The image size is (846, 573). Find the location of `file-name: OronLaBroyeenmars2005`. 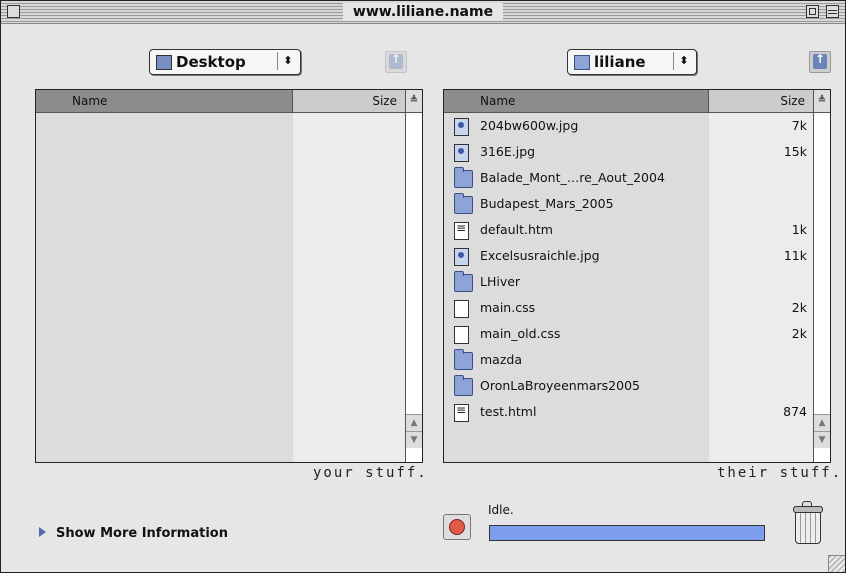

file-name: OronLaBroyeenmars2005 is located at coordinates (560, 385).